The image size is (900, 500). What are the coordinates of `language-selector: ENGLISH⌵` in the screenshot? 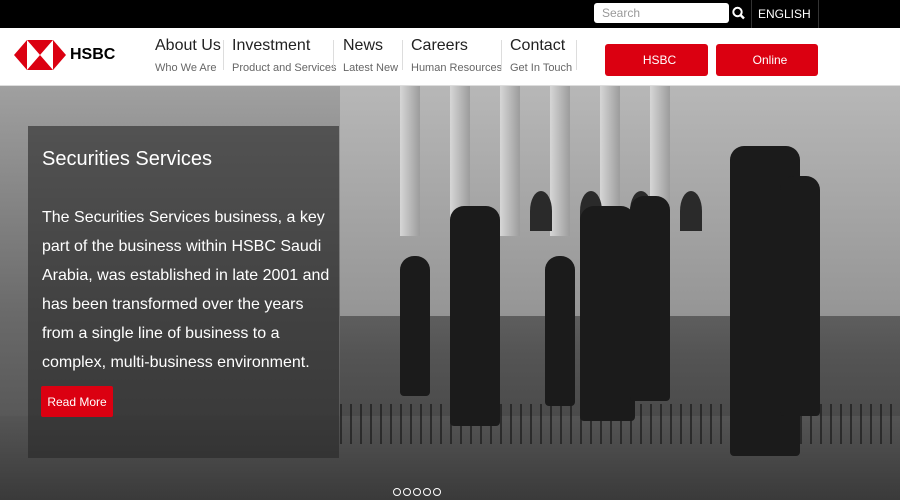 It's located at (785, 24).